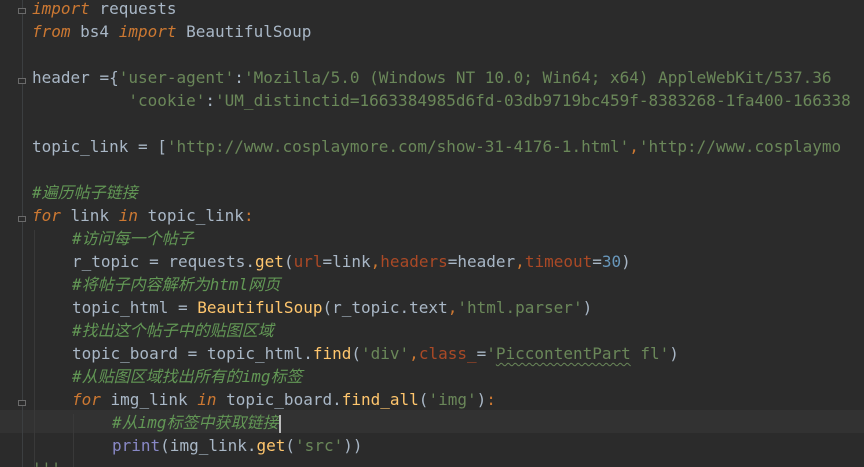 The width and height of the screenshot is (864, 467). I want to click on identifier: link, so click(89, 215).